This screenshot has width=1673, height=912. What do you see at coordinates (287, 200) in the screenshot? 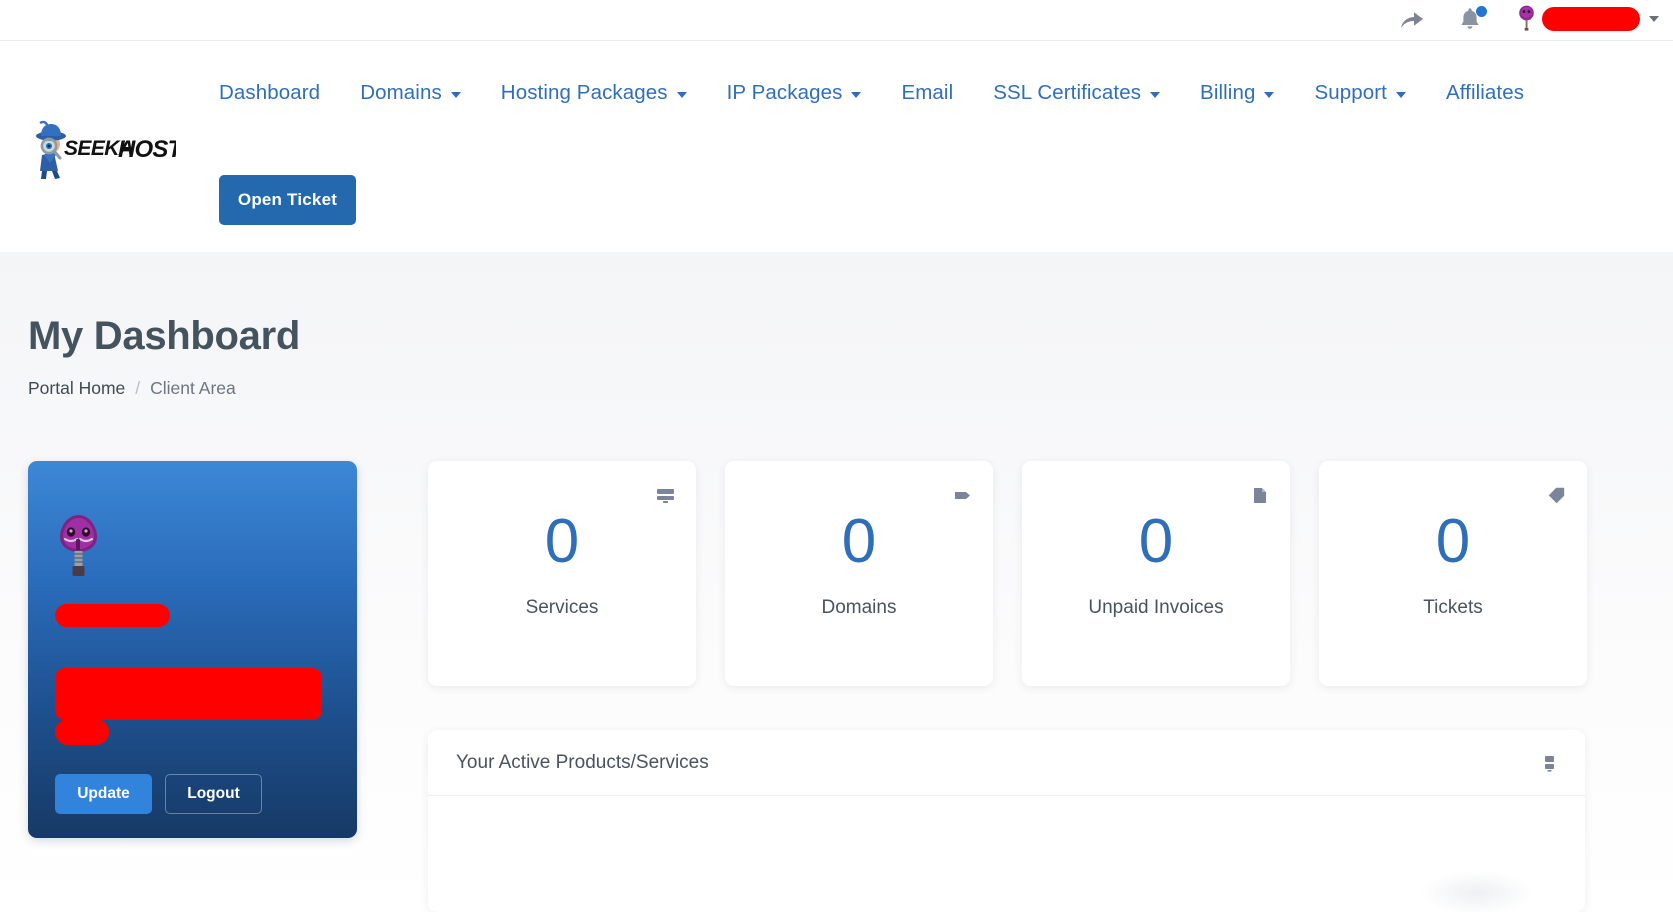
I see `open-ticket-button: Open Ticket` at bounding box center [287, 200].